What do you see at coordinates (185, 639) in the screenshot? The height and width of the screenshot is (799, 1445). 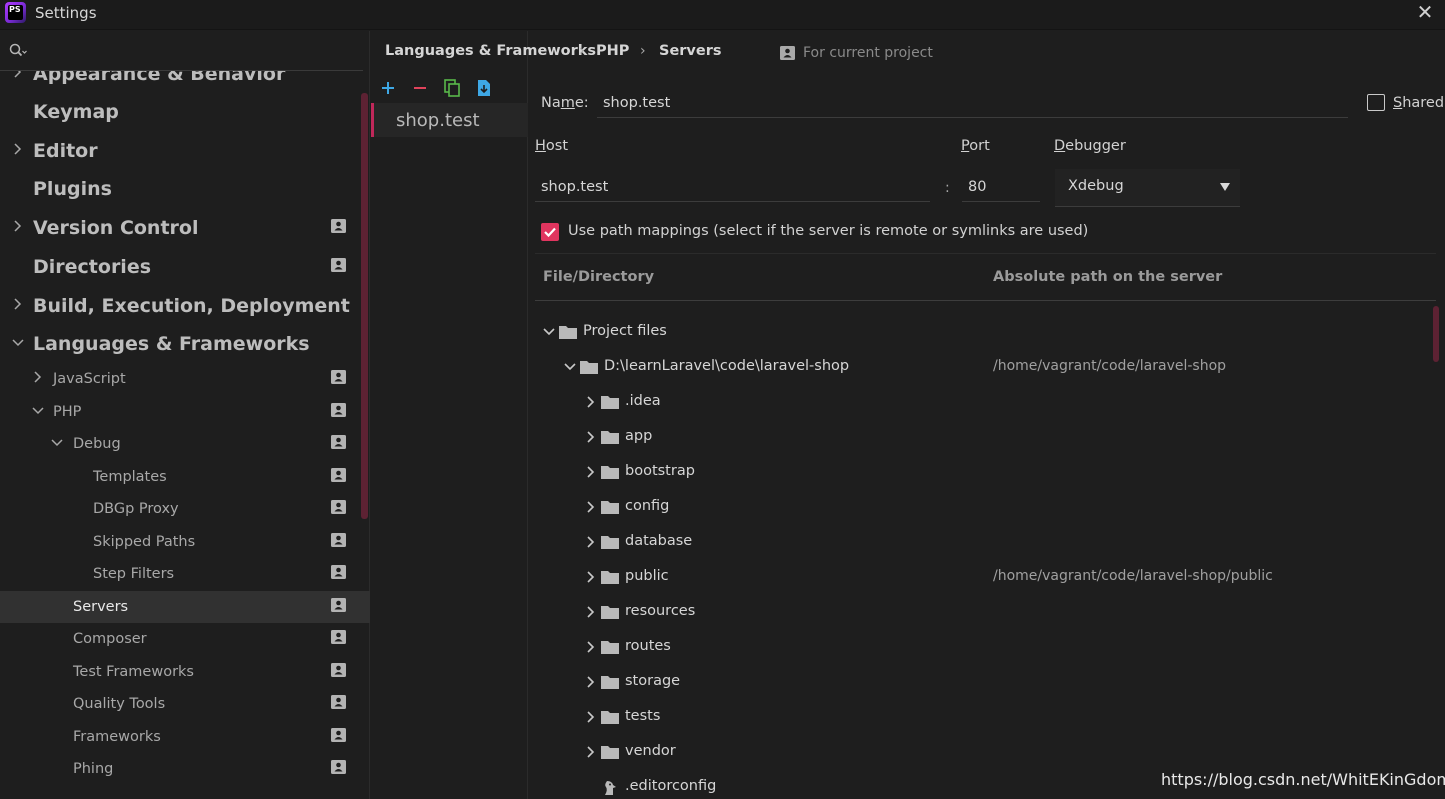 I see `sidebar-item: Composer` at bounding box center [185, 639].